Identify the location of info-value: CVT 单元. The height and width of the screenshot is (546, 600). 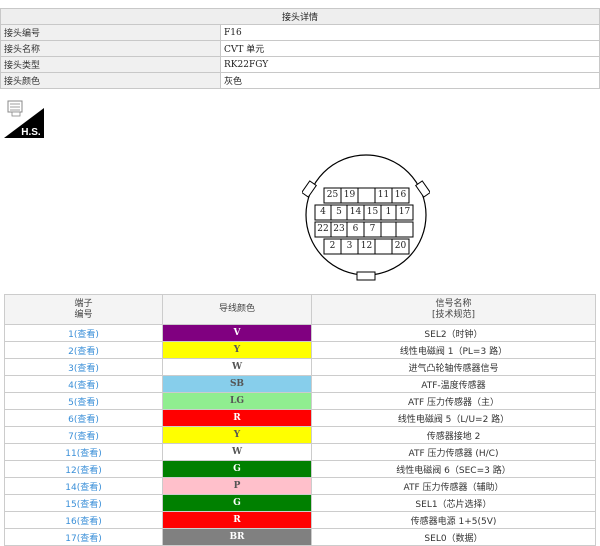
(410, 48).